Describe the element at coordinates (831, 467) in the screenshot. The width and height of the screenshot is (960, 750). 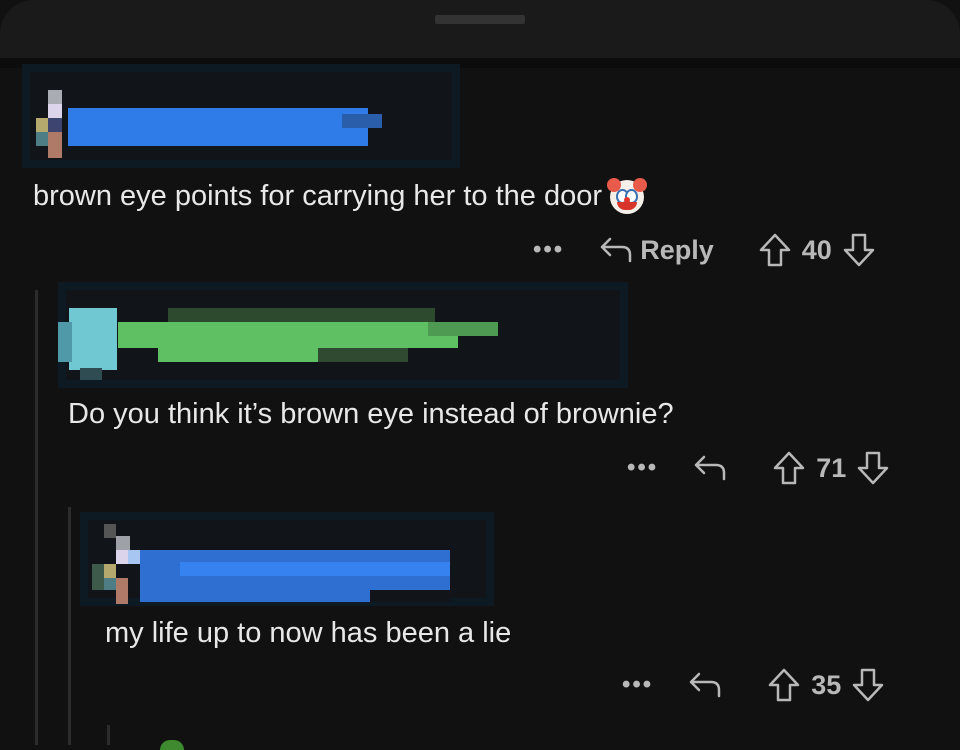
I see `vote-count: 71` at that location.